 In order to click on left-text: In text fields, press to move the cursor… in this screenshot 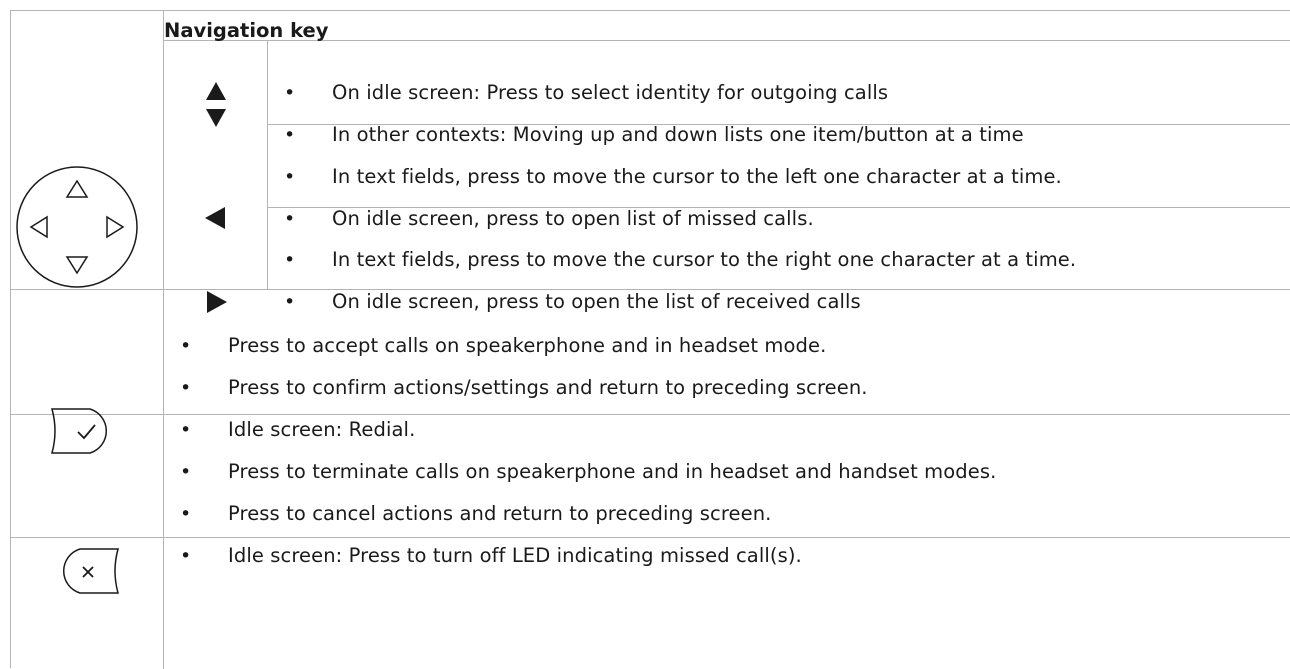, I will do `click(697, 176)`.